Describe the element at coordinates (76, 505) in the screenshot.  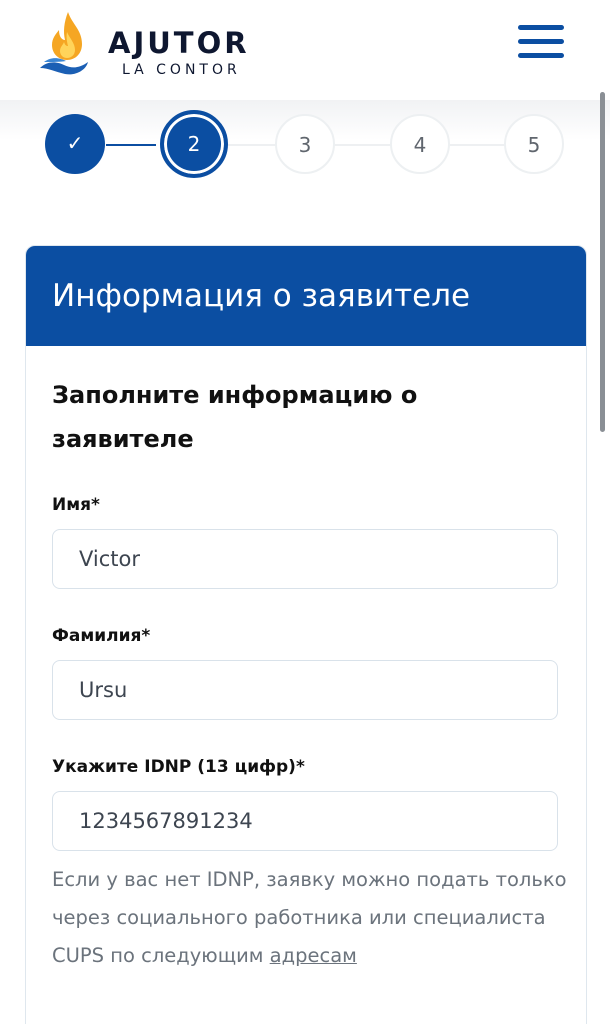
I see `first-name-label: Имя*` at that location.